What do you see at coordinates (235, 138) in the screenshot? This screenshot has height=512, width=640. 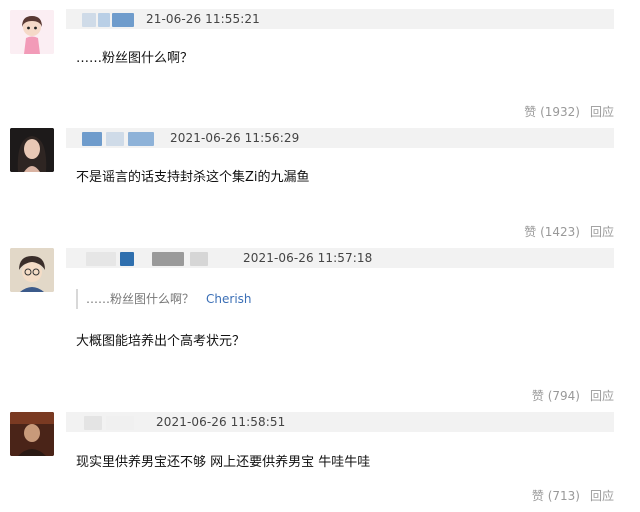 I see `comment-timestamp: 2021-06-26 11:56:29` at bounding box center [235, 138].